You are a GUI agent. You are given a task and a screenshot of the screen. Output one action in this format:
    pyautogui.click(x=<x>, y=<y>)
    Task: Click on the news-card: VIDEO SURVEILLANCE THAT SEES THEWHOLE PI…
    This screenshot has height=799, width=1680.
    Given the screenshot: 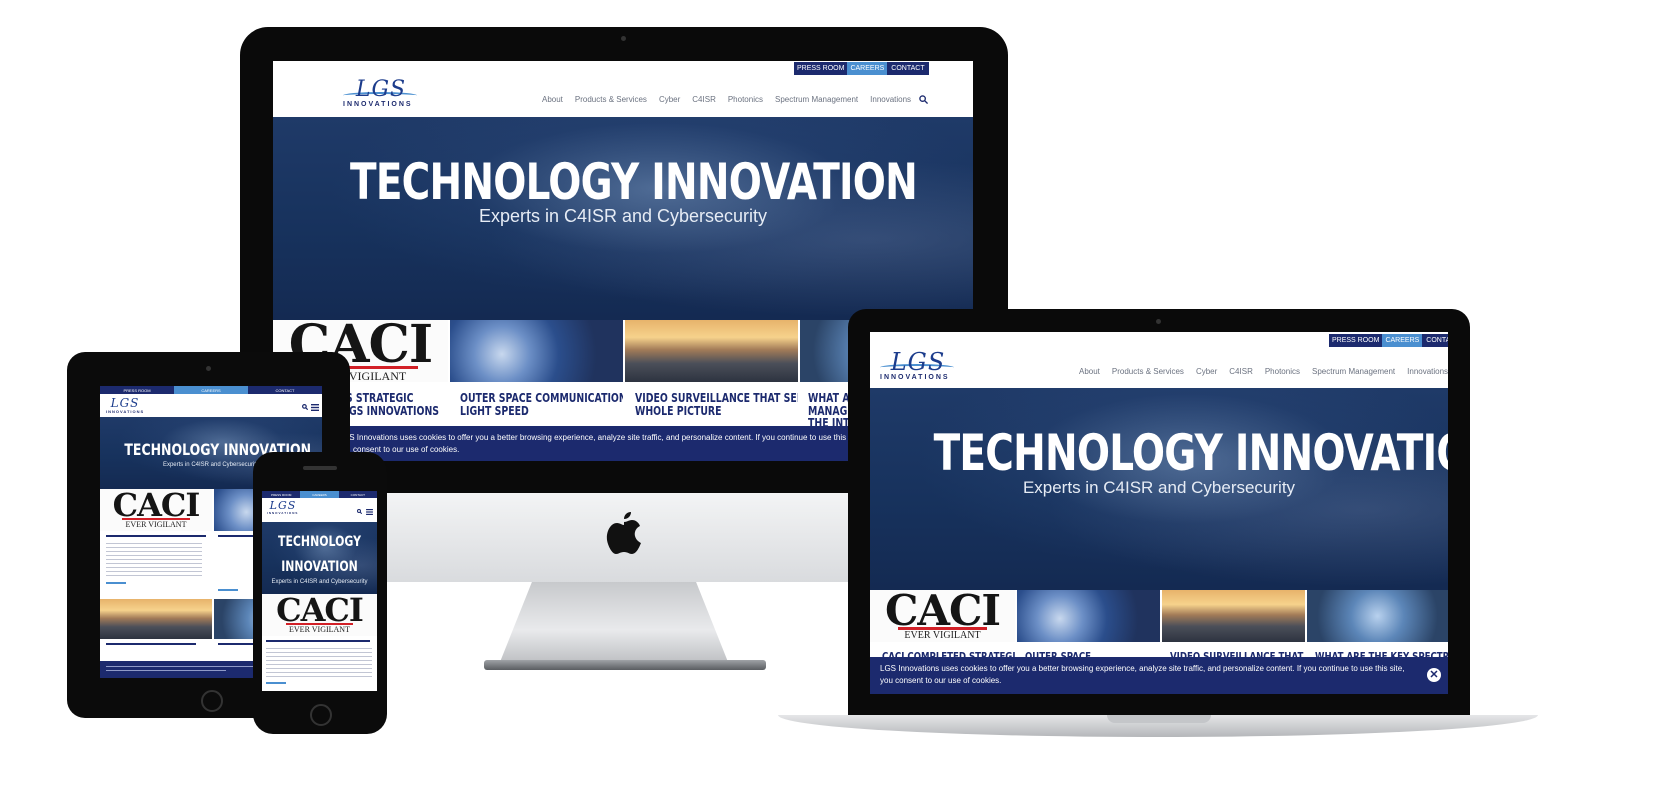 What is the action you would take?
    pyautogui.click(x=710, y=375)
    